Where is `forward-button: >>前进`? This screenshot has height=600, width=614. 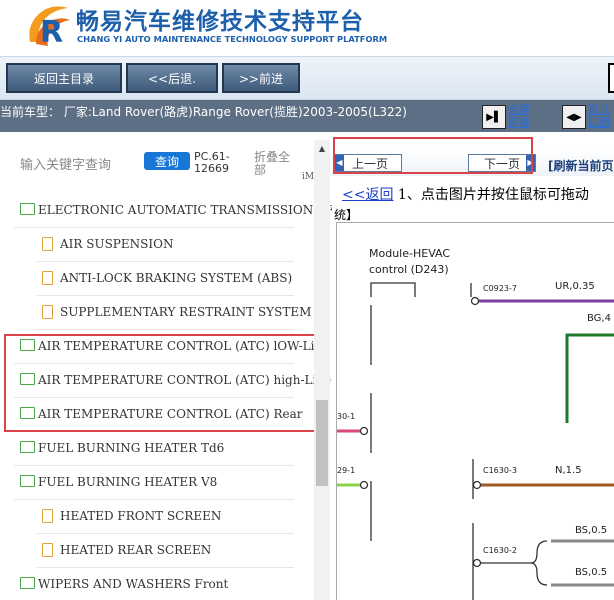
forward-button: >>前进 is located at coordinates (261, 78).